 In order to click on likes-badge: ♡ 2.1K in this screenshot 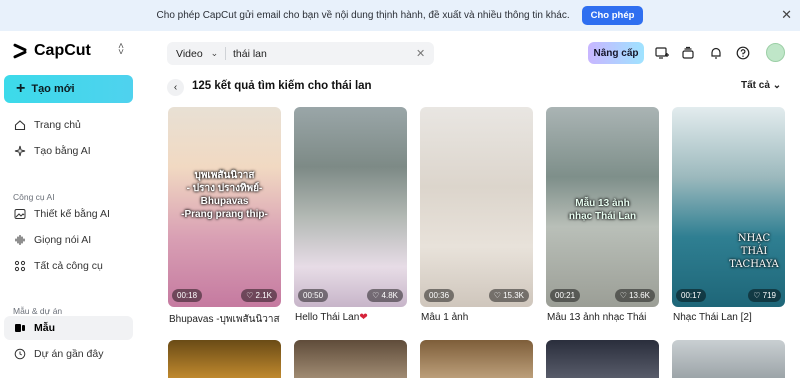, I will do `click(259, 295)`.